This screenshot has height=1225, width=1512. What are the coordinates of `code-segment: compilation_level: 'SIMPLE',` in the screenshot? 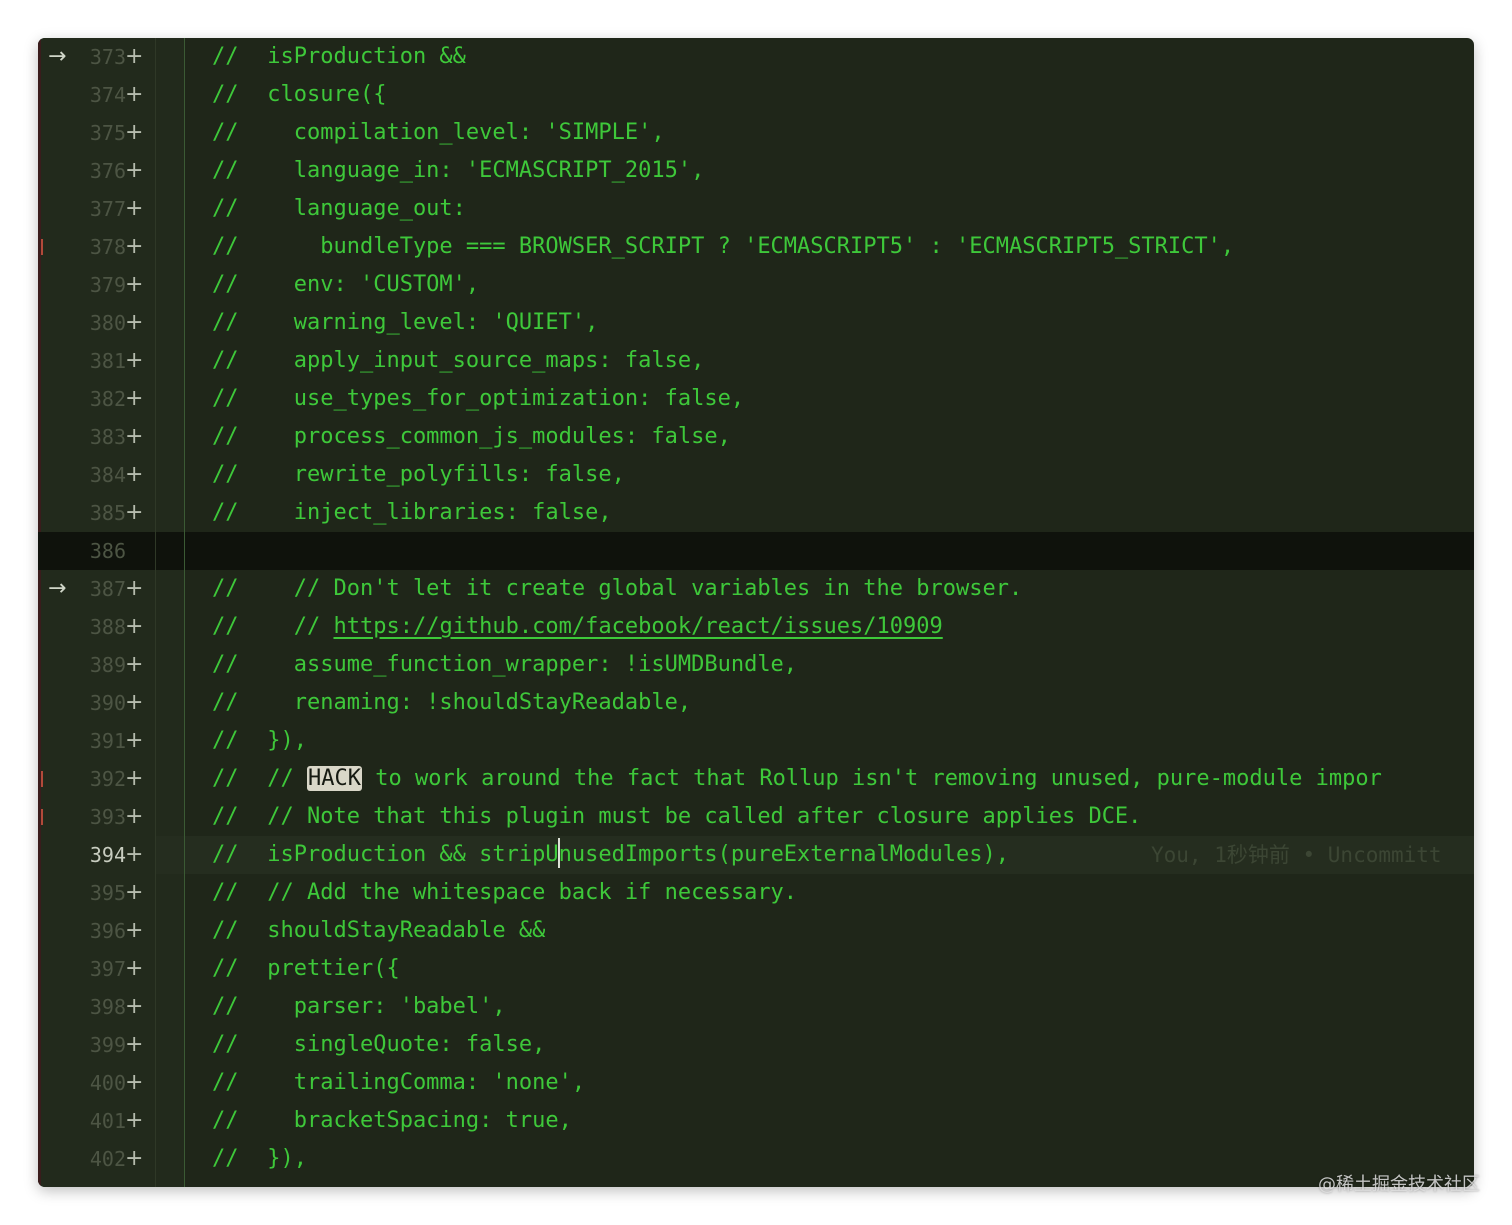 It's located at (459, 132).